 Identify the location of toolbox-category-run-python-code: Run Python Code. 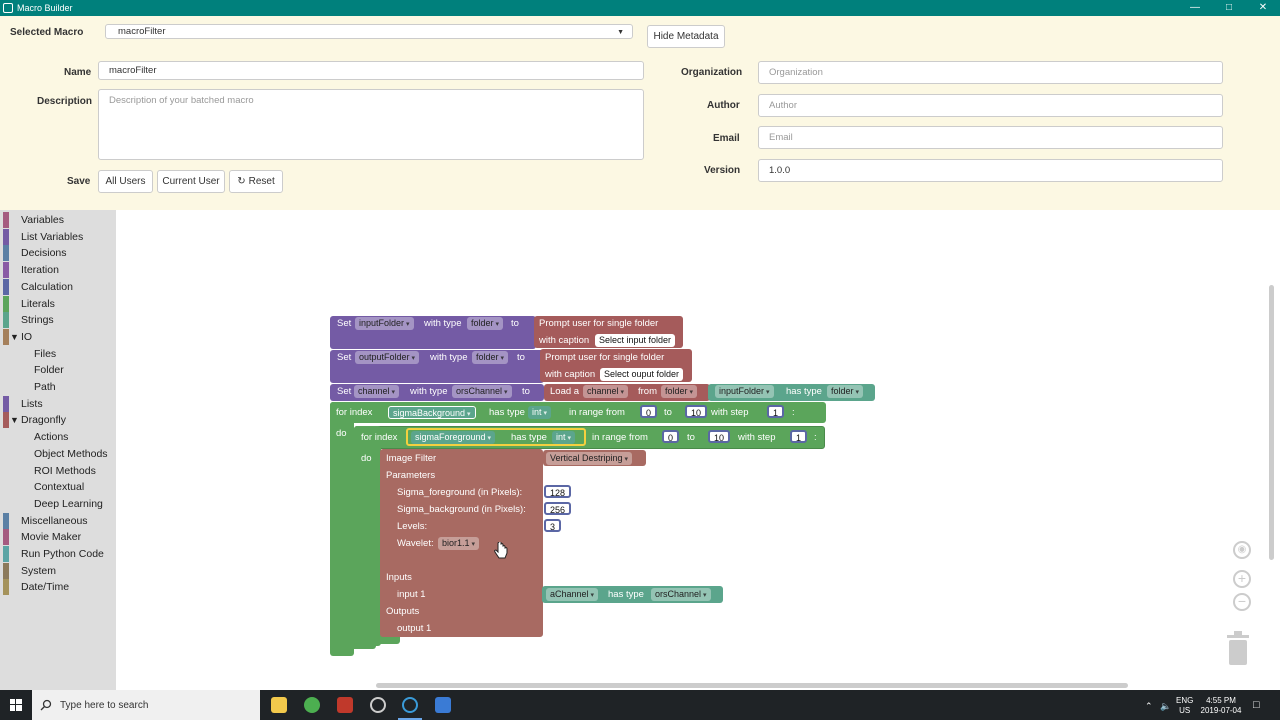
(58, 554).